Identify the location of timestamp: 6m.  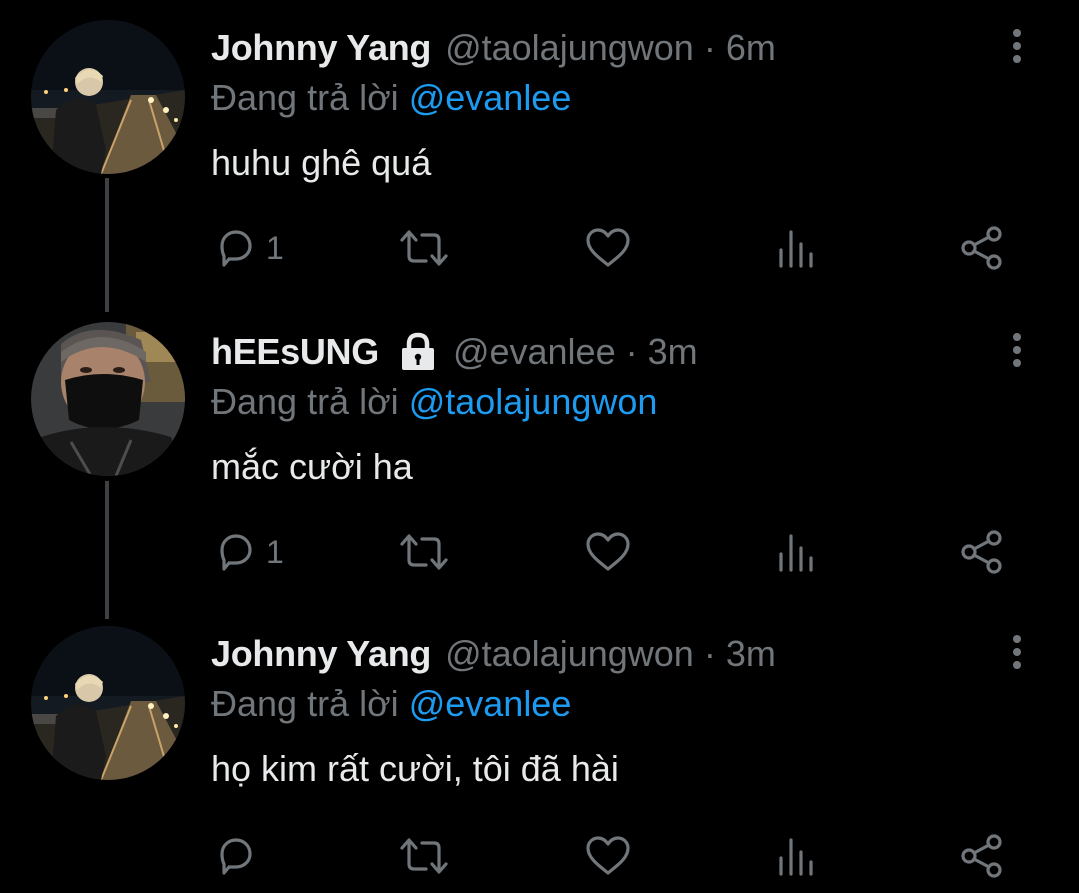
(751, 48).